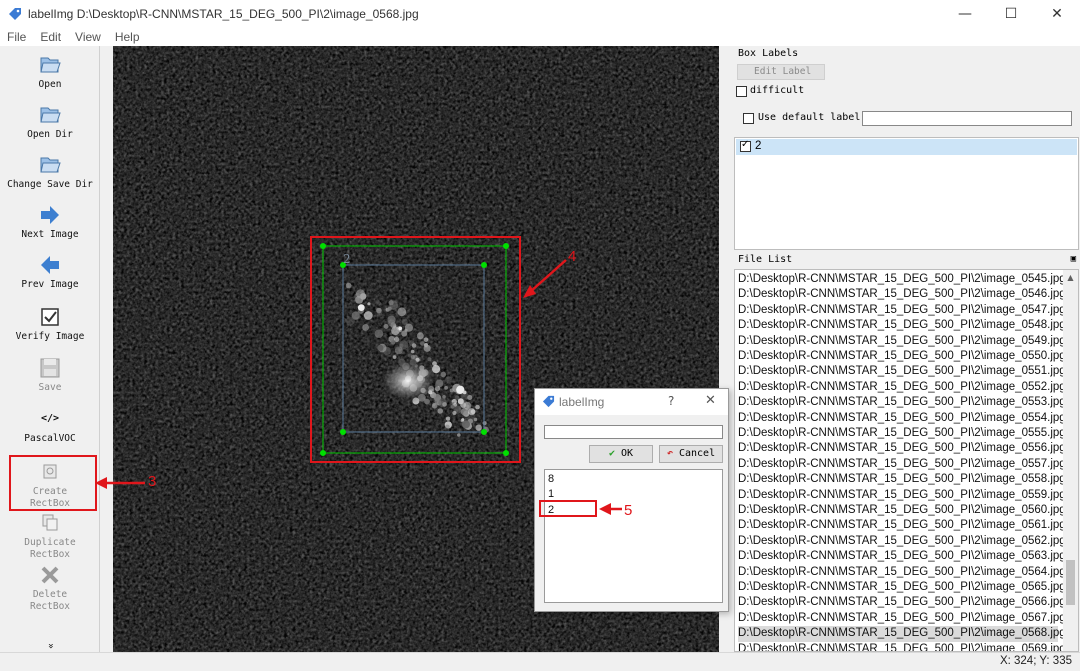 This screenshot has width=1080, height=671. What do you see at coordinates (50, 575) in the screenshot?
I see `delete-x-icon` at bounding box center [50, 575].